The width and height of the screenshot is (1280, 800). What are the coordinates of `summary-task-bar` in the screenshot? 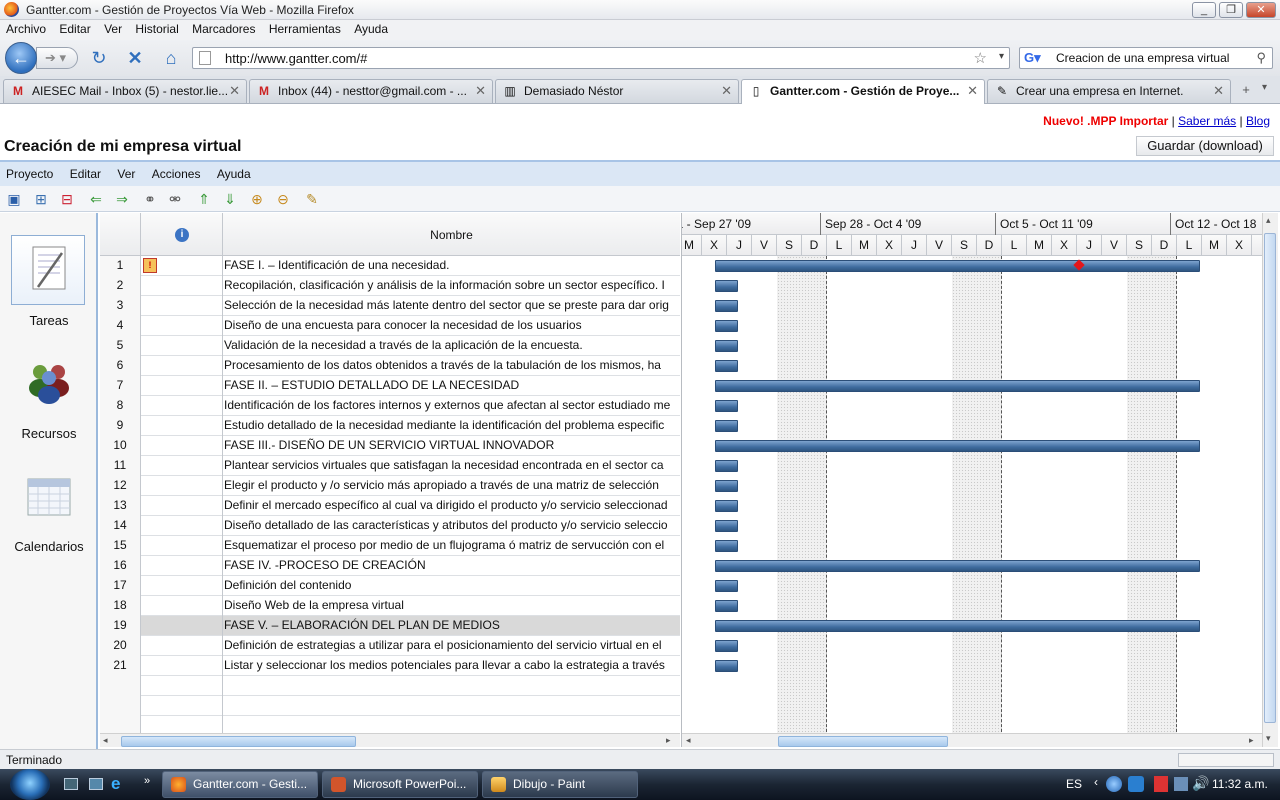 It's located at (957, 386).